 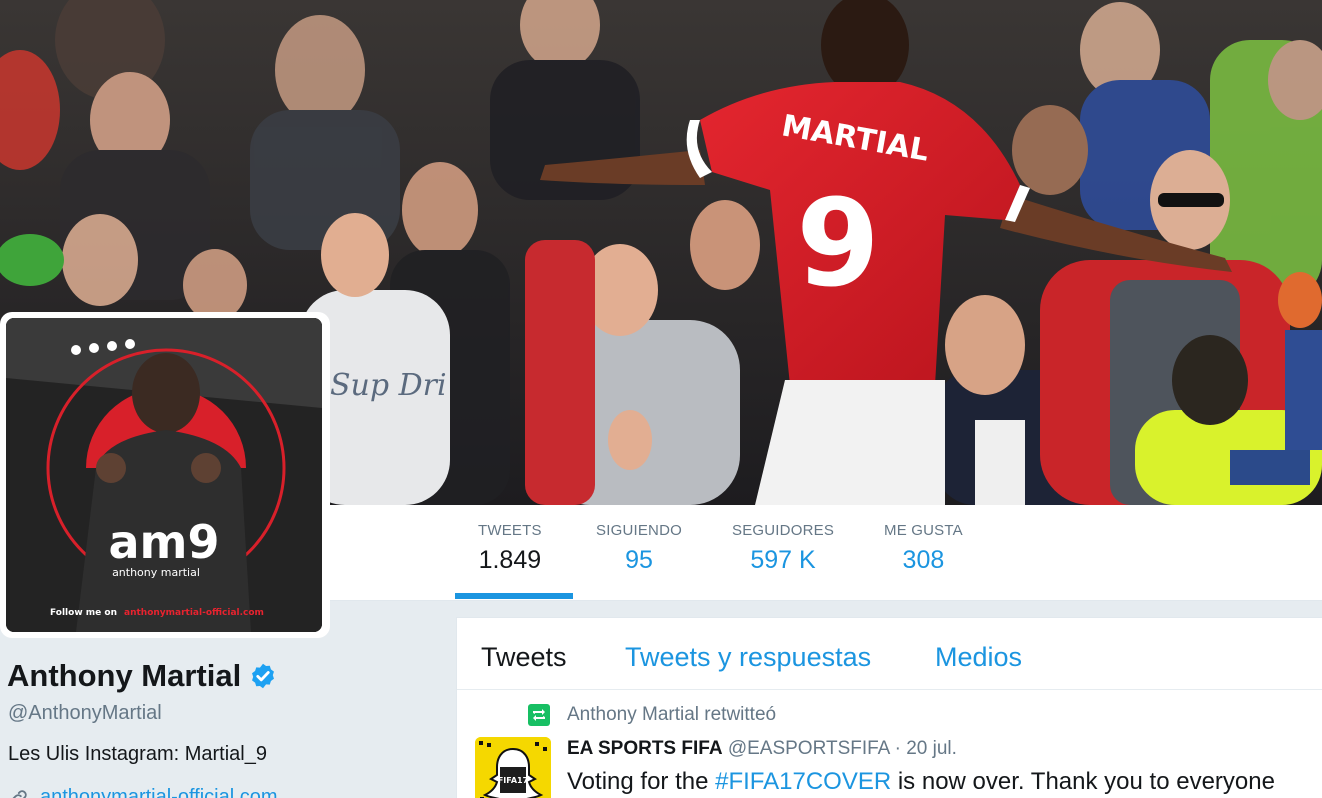 What do you see at coordinates (263, 676) in the screenshot?
I see `verified-badge-icon` at bounding box center [263, 676].